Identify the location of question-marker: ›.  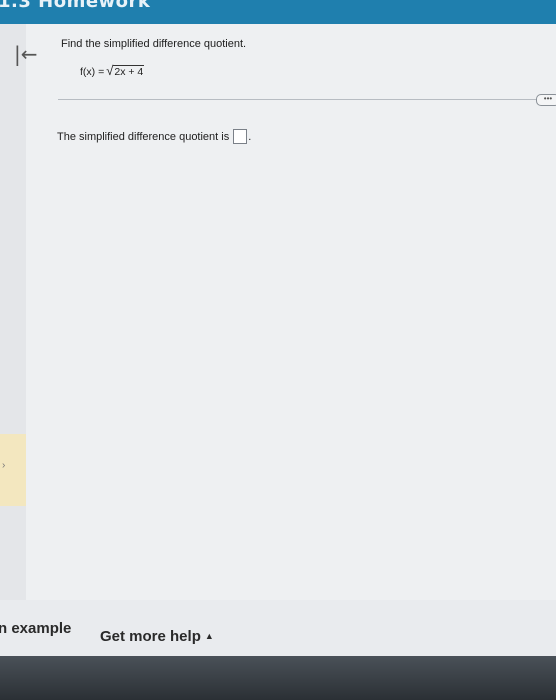
(13, 470).